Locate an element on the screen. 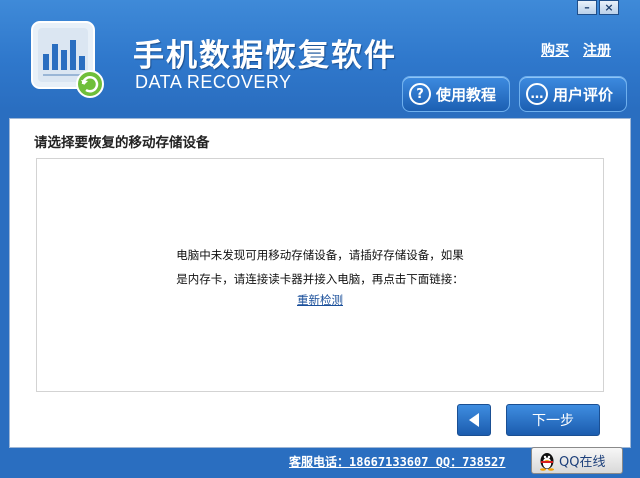  qq-penguin-icon is located at coordinates (547, 461).